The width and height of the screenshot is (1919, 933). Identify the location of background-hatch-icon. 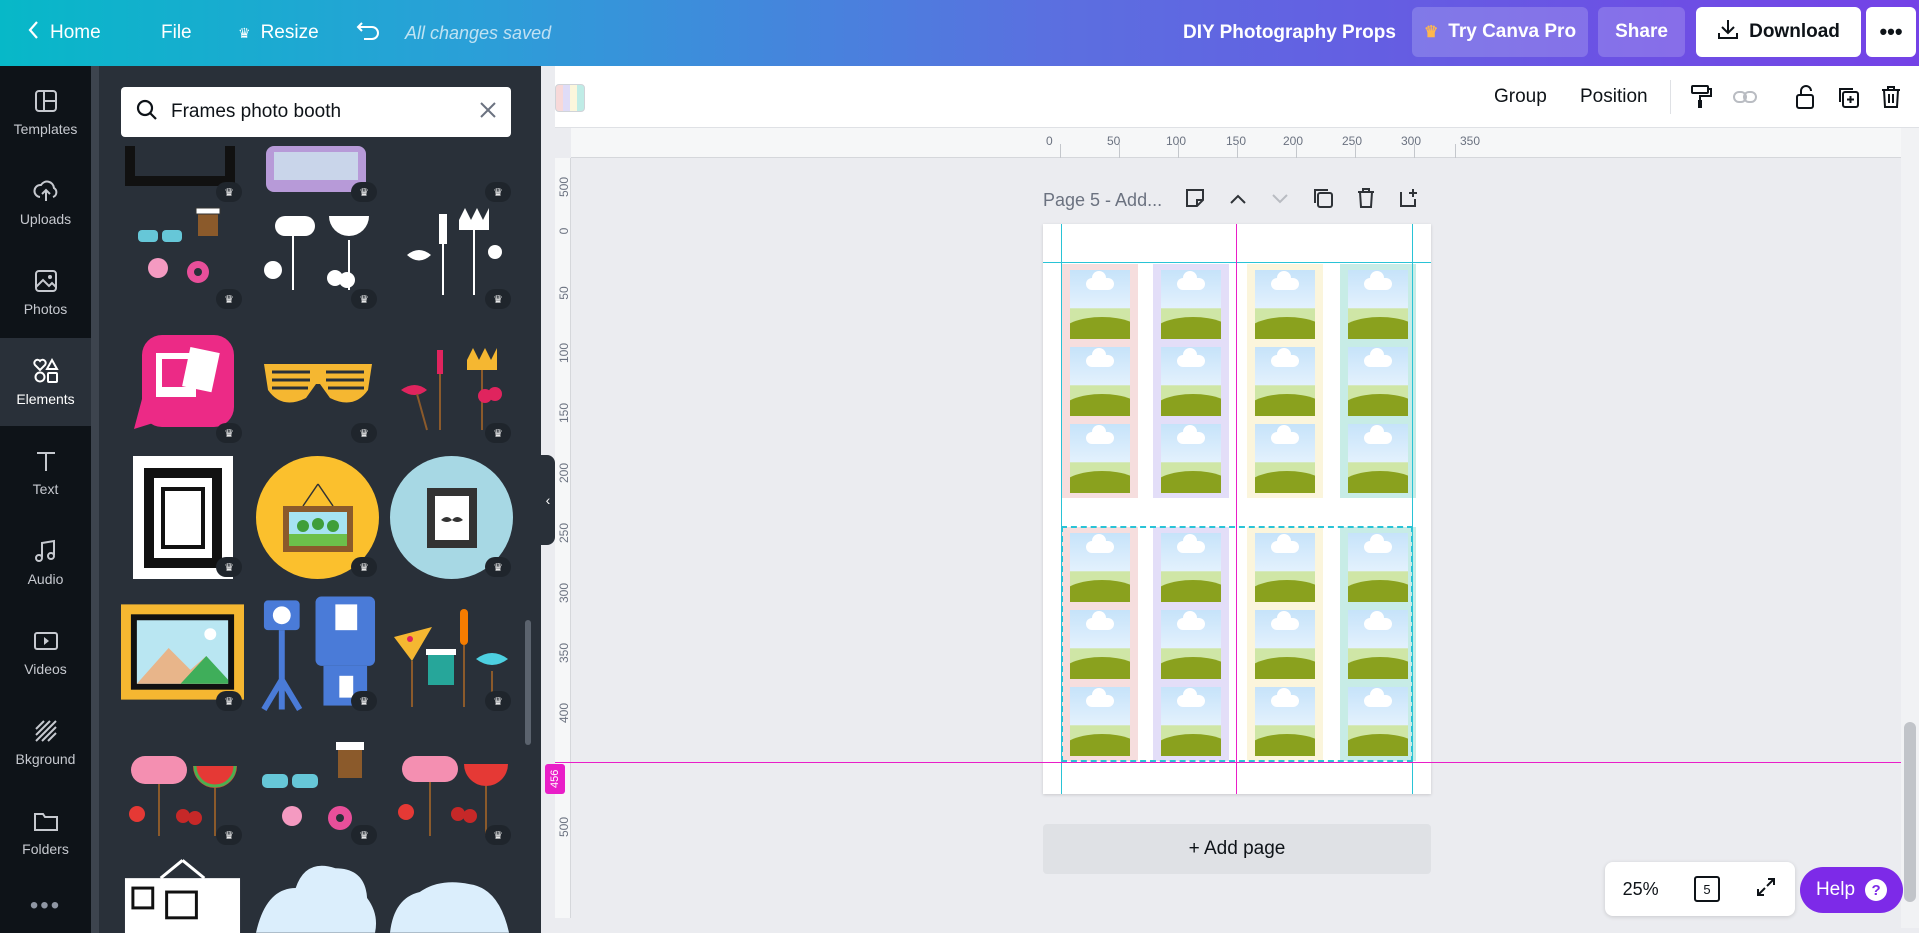
(45, 731).